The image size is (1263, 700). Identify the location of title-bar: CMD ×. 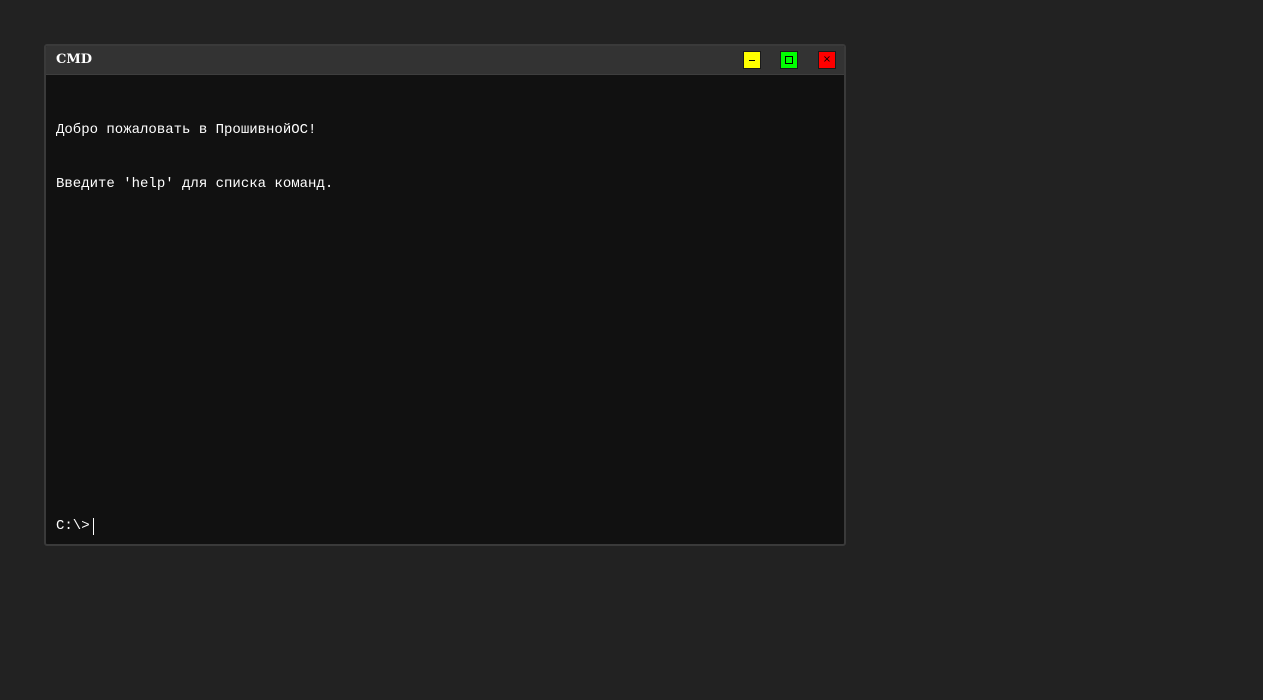
(445, 60).